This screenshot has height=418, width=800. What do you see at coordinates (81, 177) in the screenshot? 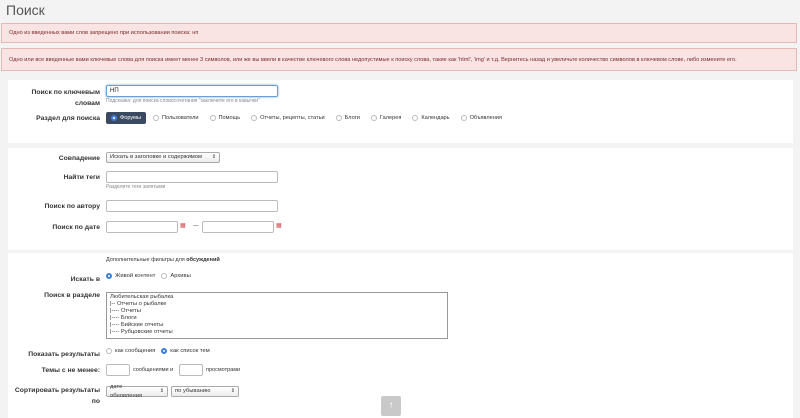
I see `tags-label: Найти теги` at bounding box center [81, 177].